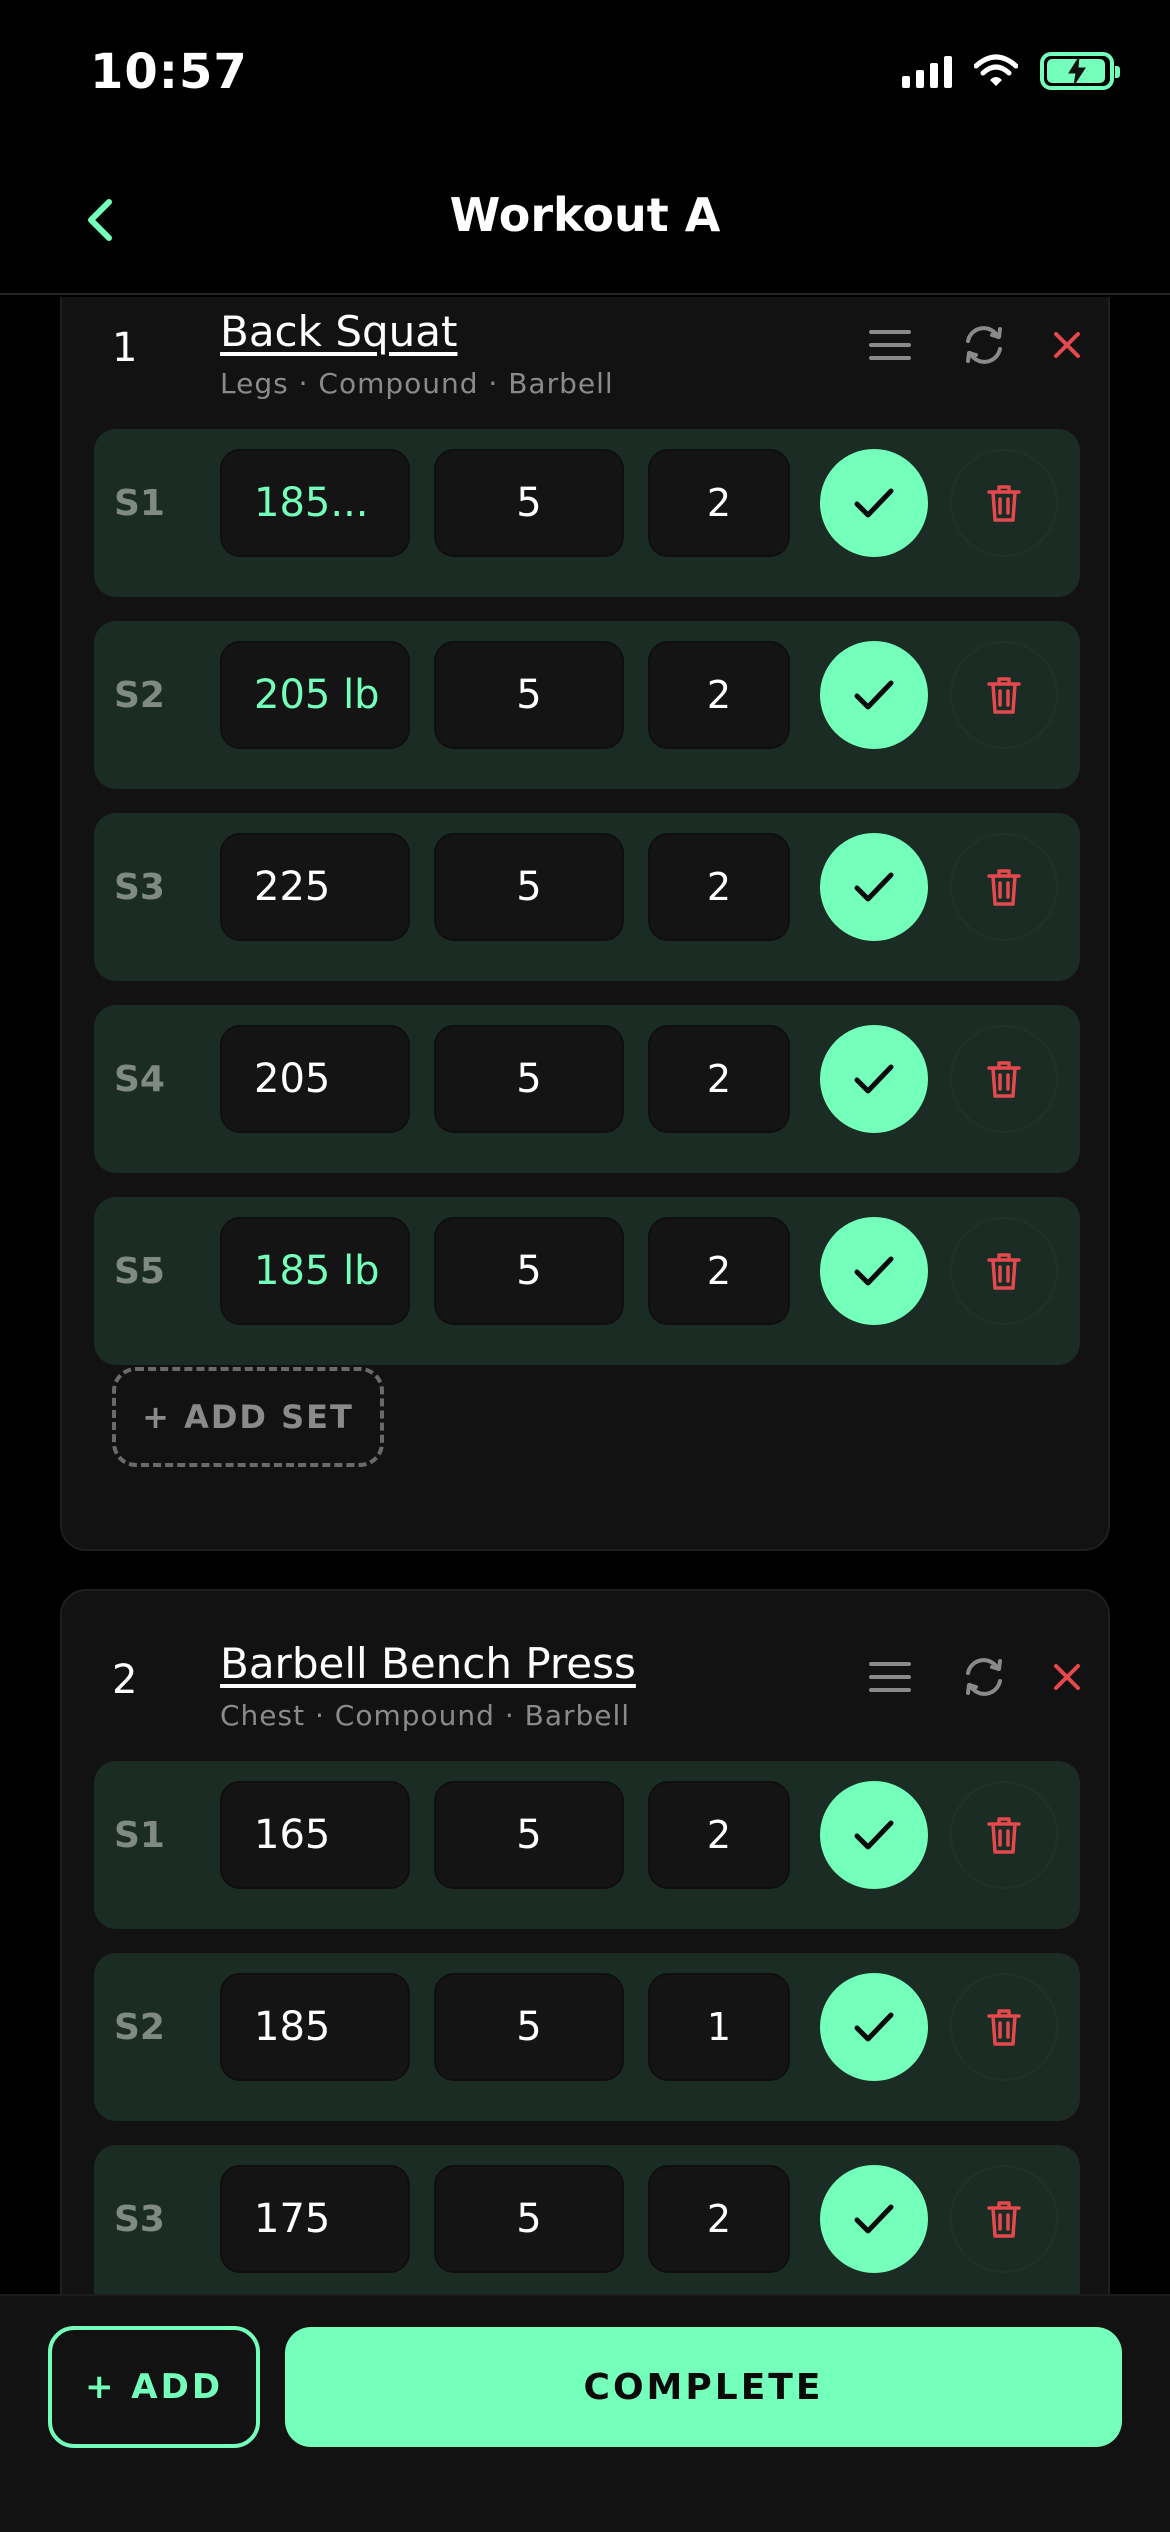 The height and width of the screenshot is (2532, 1170). What do you see at coordinates (315, 695) in the screenshot?
I see `weight-input: 205 lb` at bounding box center [315, 695].